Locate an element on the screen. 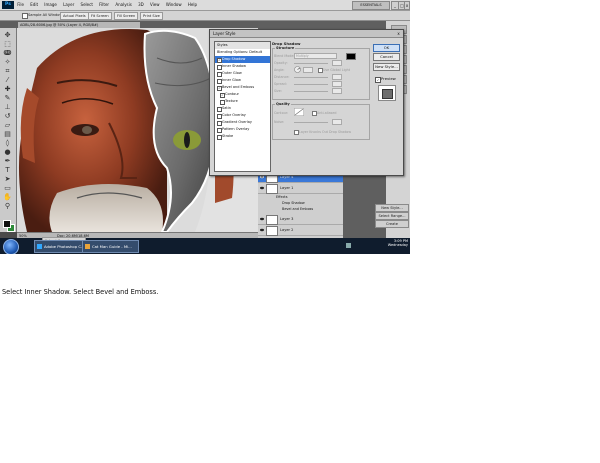 The width and height of the screenshot is (600, 463). noise-field is located at coordinates (337, 122).